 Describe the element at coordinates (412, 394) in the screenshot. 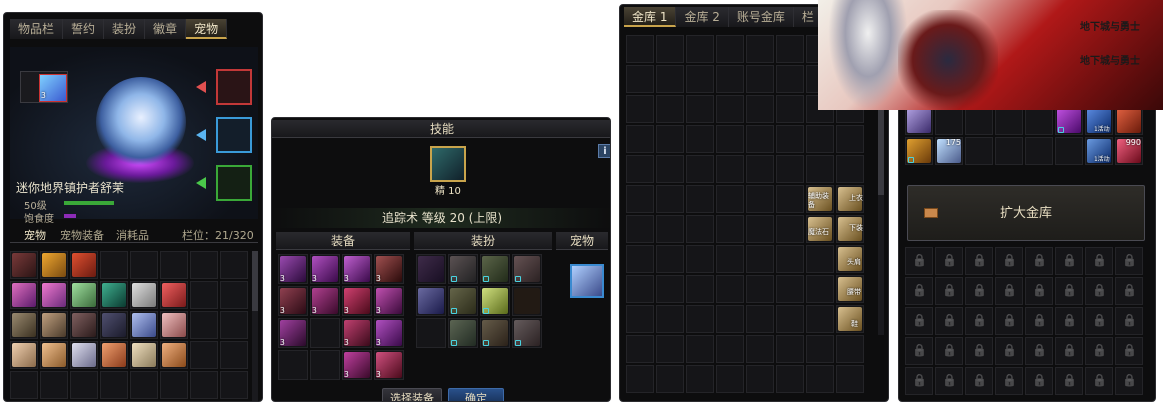

I see `select-equip-button: 选择装备` at that location.